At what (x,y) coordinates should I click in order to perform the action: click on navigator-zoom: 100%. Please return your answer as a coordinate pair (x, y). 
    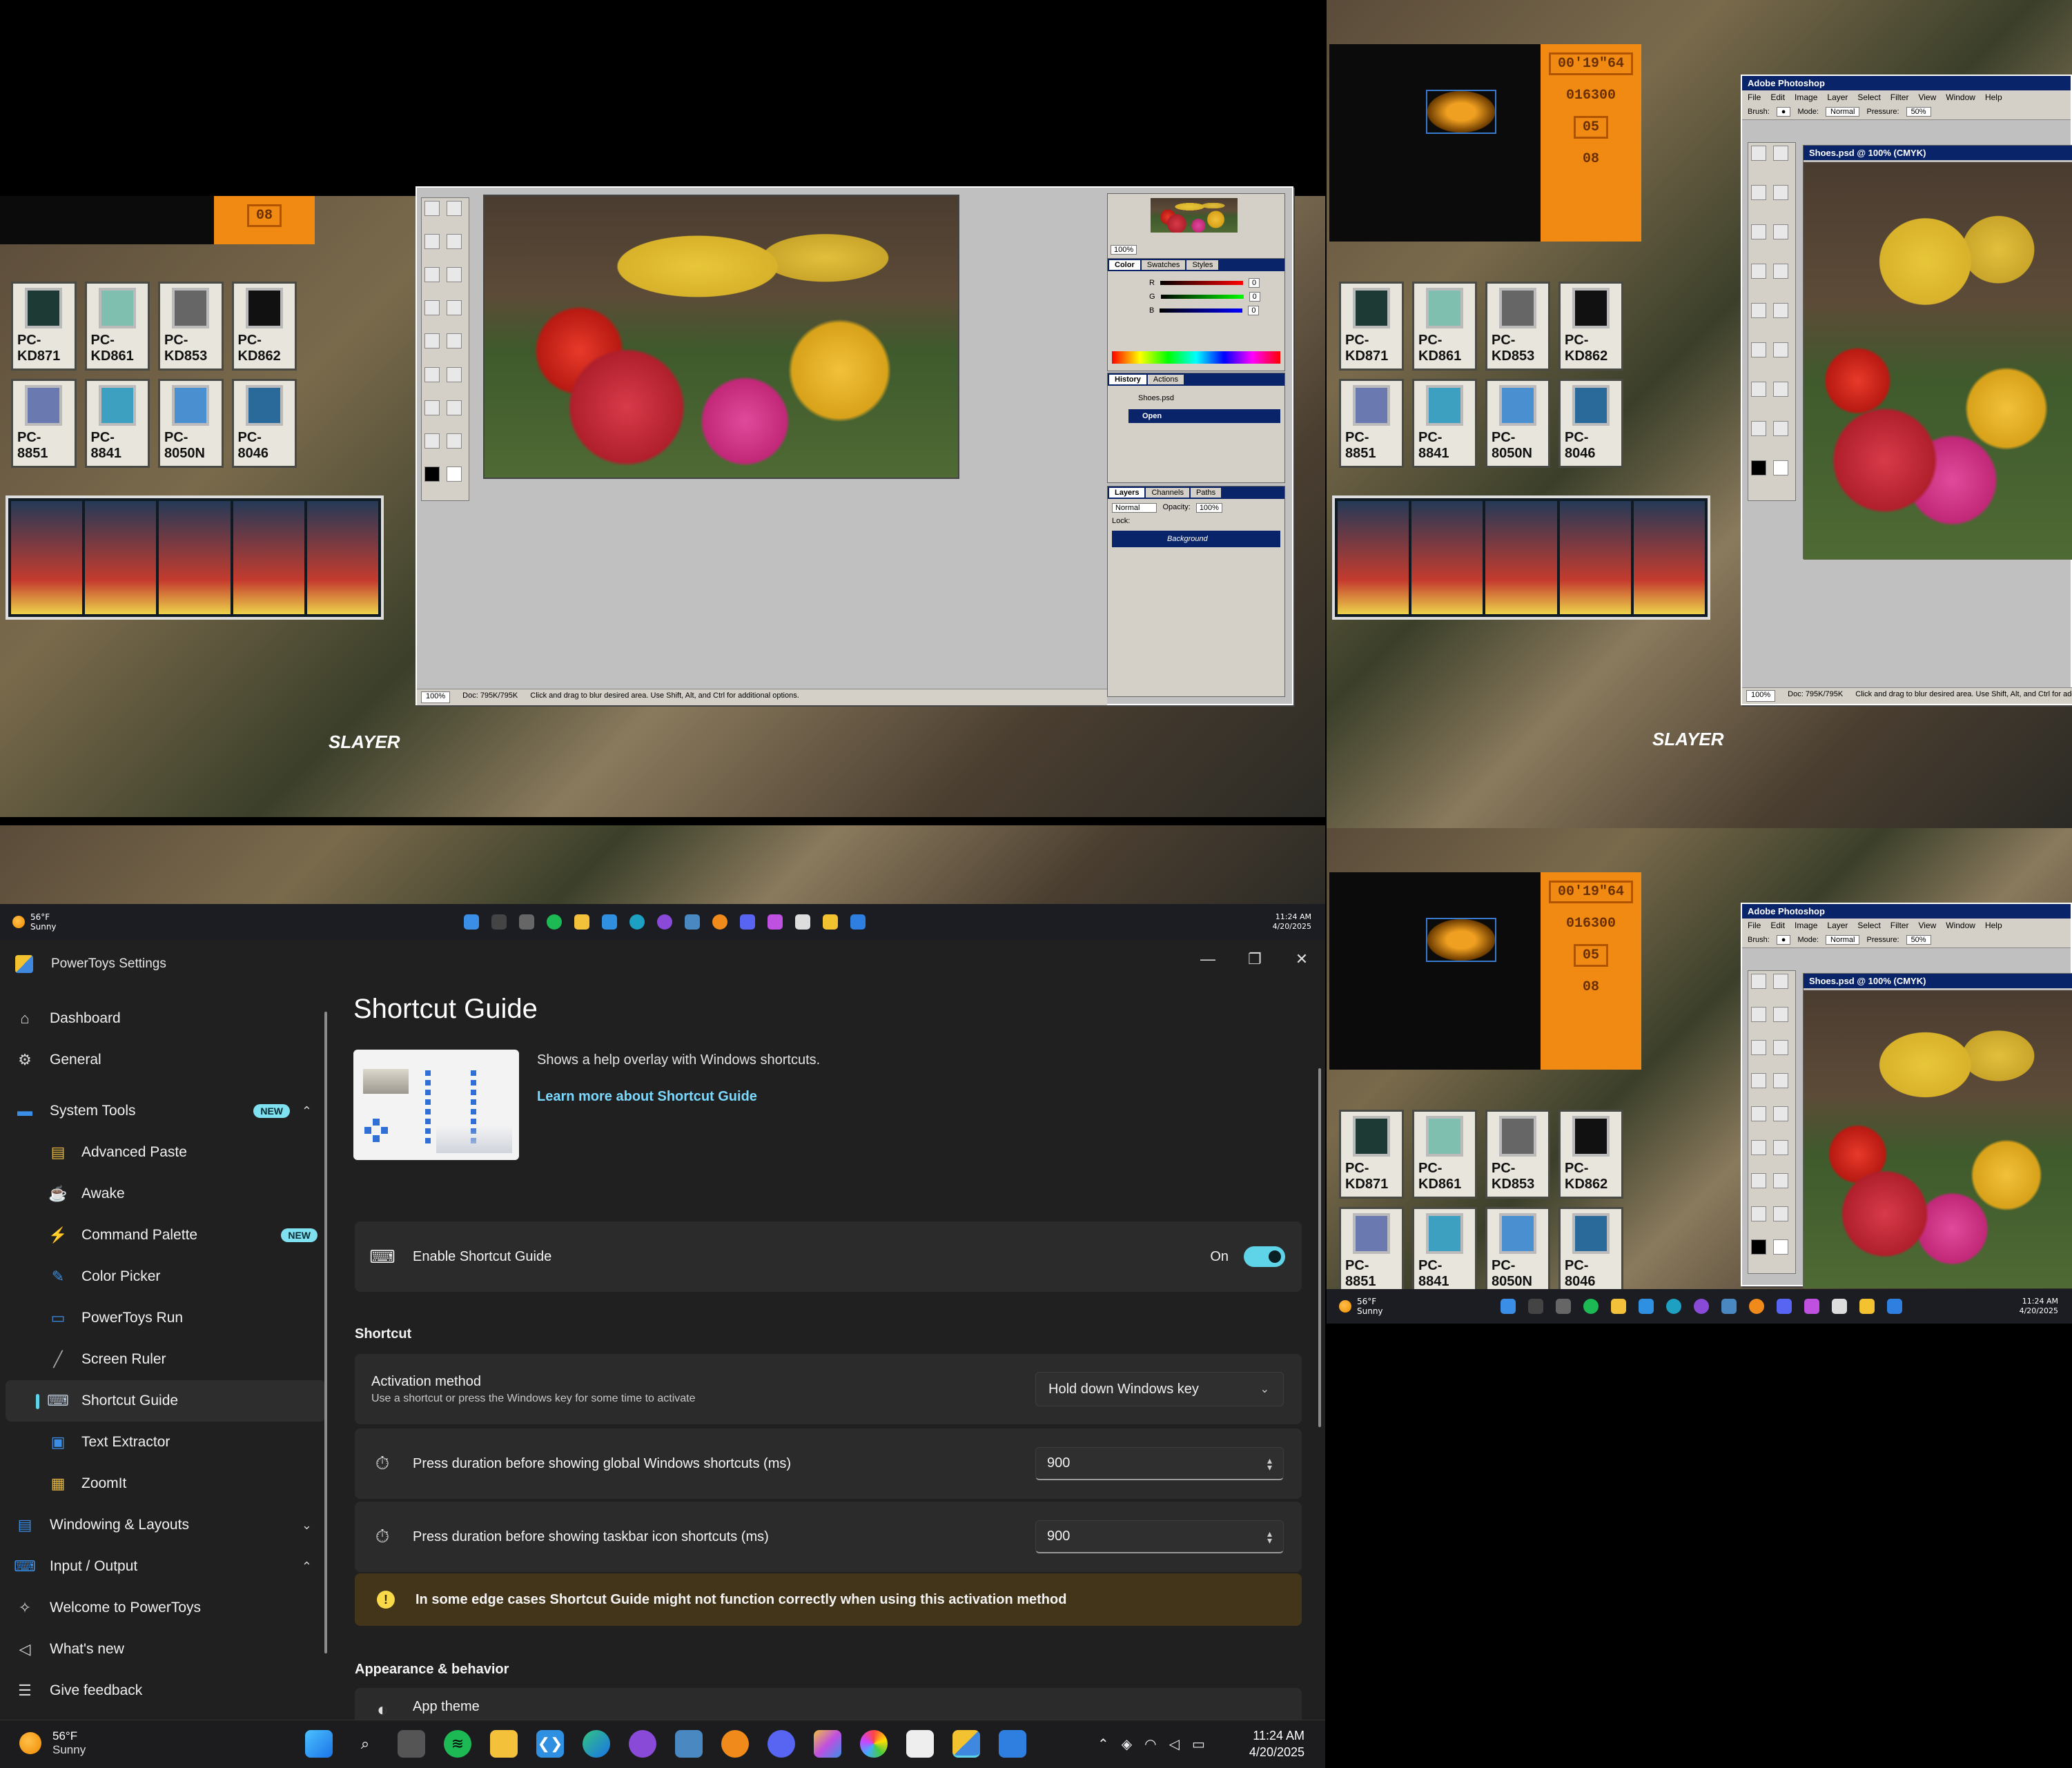
    Looking at the image, I should click on (1124, 250).